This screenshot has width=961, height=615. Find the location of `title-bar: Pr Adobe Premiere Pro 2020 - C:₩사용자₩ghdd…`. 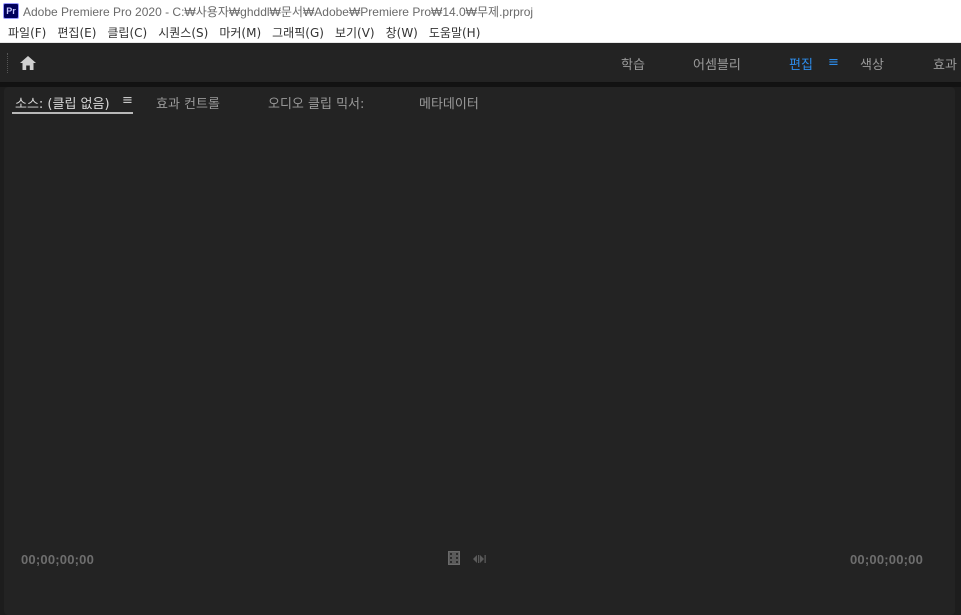

title-bar: Pr Adobe Premiere Pro 2020 - C:₩사용자₩ghdd… is located at coordinates (480, 11).